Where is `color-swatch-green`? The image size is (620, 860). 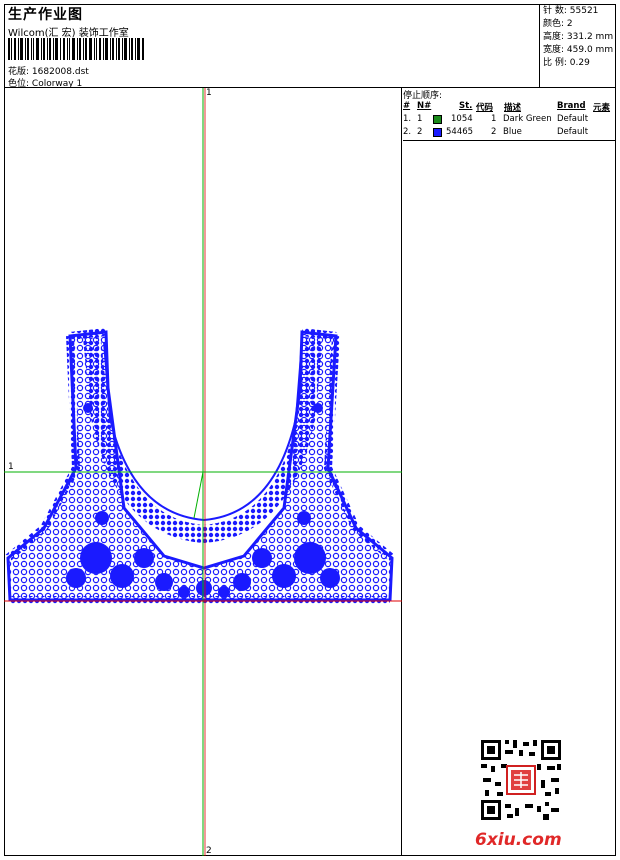
color-swatch-green is located at coordinates (437, 119).